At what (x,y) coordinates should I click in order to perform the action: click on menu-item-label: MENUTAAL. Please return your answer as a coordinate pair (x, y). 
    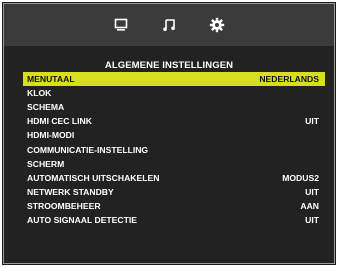
    Looking at the image, I should click on (51, 79).